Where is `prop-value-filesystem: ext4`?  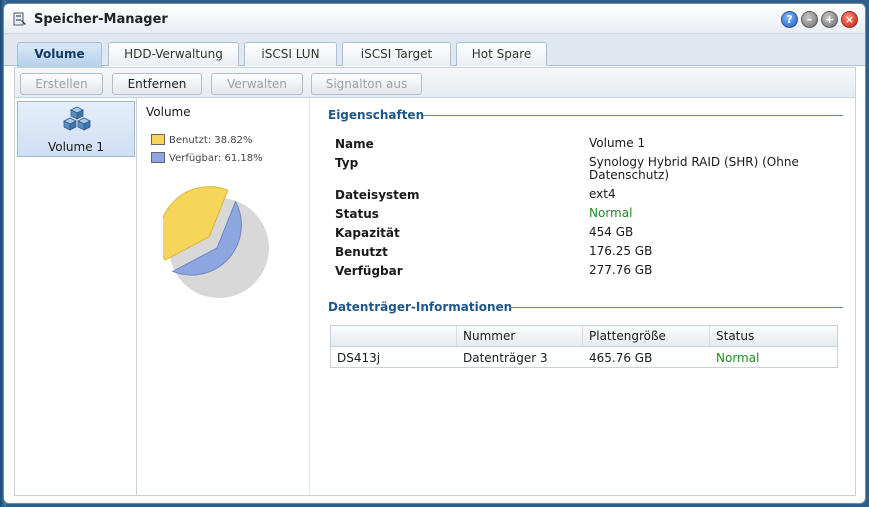
prop-value-filesystem: ext4 is located at coordinates (602, 194).